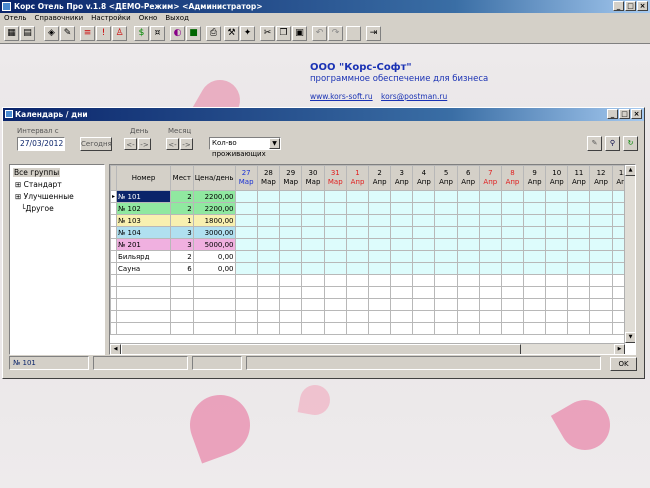 The height and width of the screenshot is (488, 650). Describe the element at coordinates (372, 256) in the screenshot. I see `table-row: Бильярд 2 0,00` at that location.